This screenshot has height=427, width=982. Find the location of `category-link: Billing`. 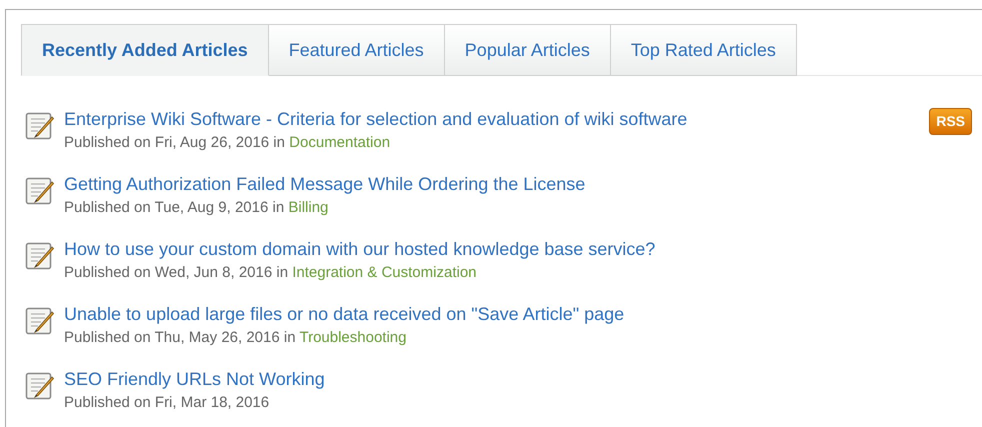

category-link: Billing is located at coordinates (308, 207).